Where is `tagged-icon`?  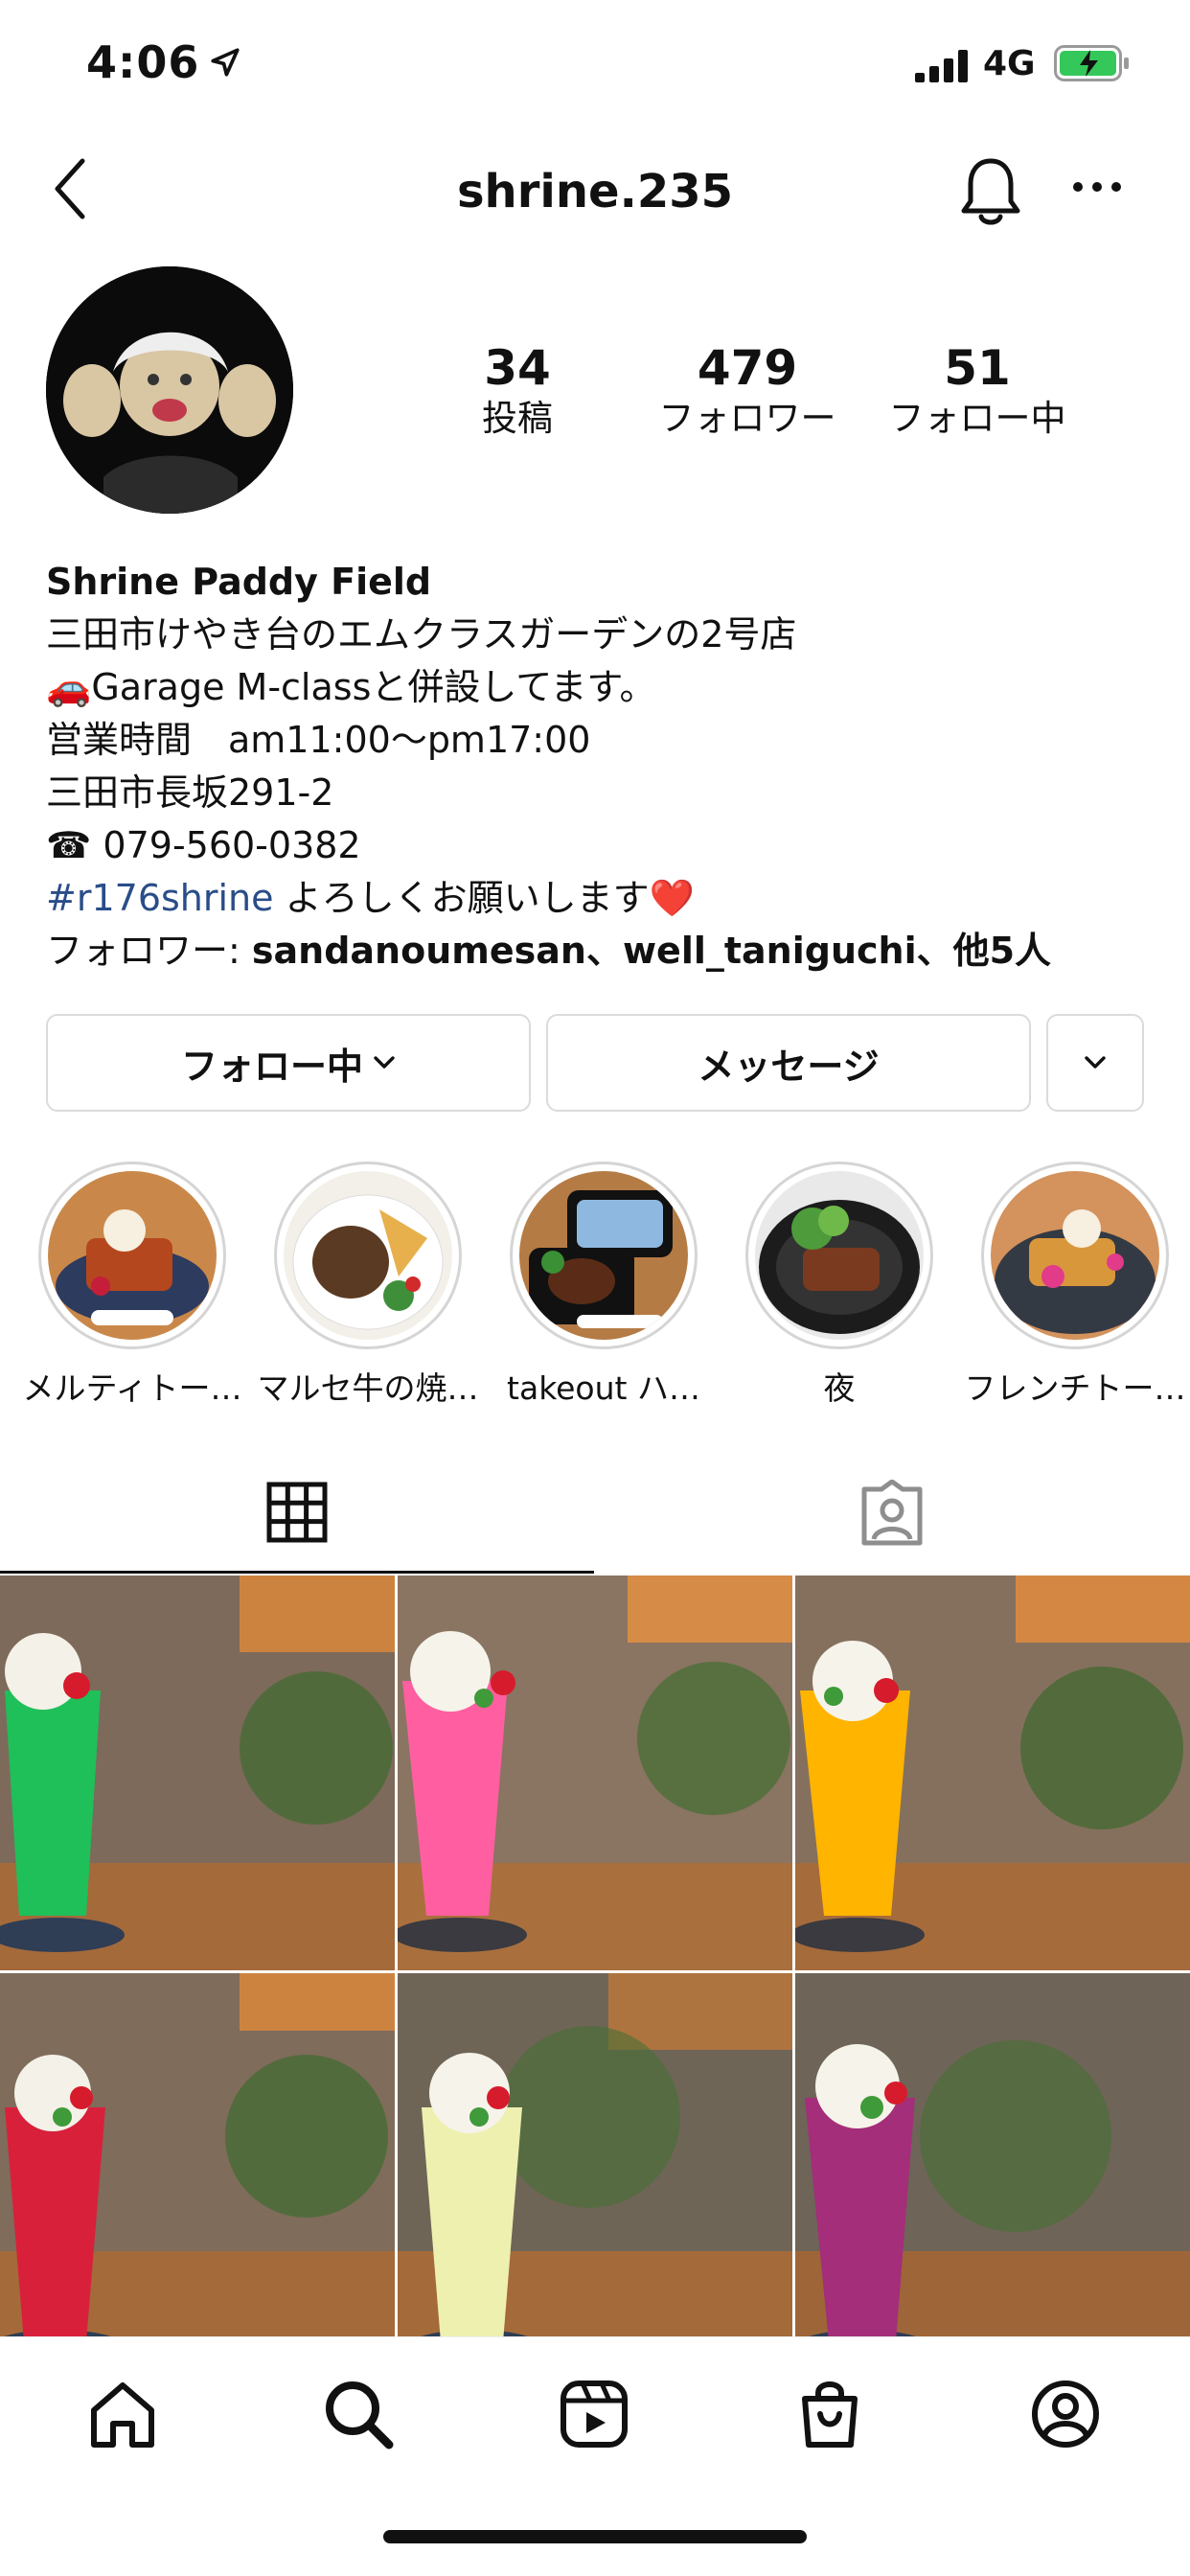 tagged-icon is located at coordinates (892, 1513).